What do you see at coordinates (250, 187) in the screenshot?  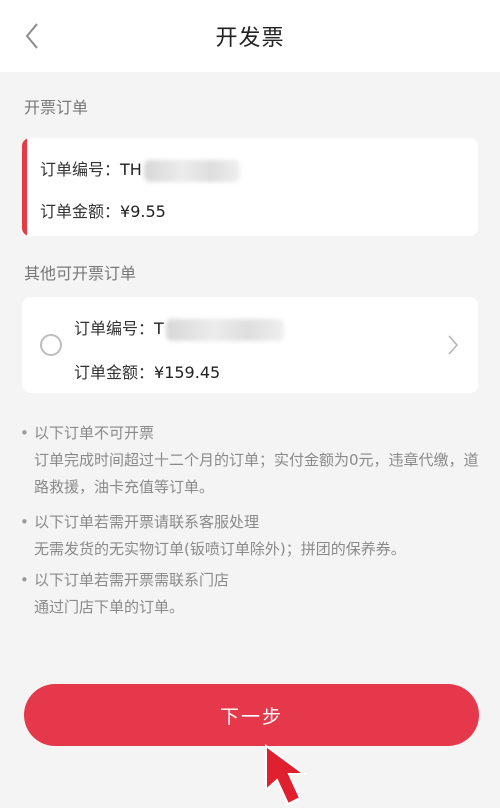 I see `current-order-card: 订单编号：TH 订单金额：¥9.55` at bounding box center [250, 187].